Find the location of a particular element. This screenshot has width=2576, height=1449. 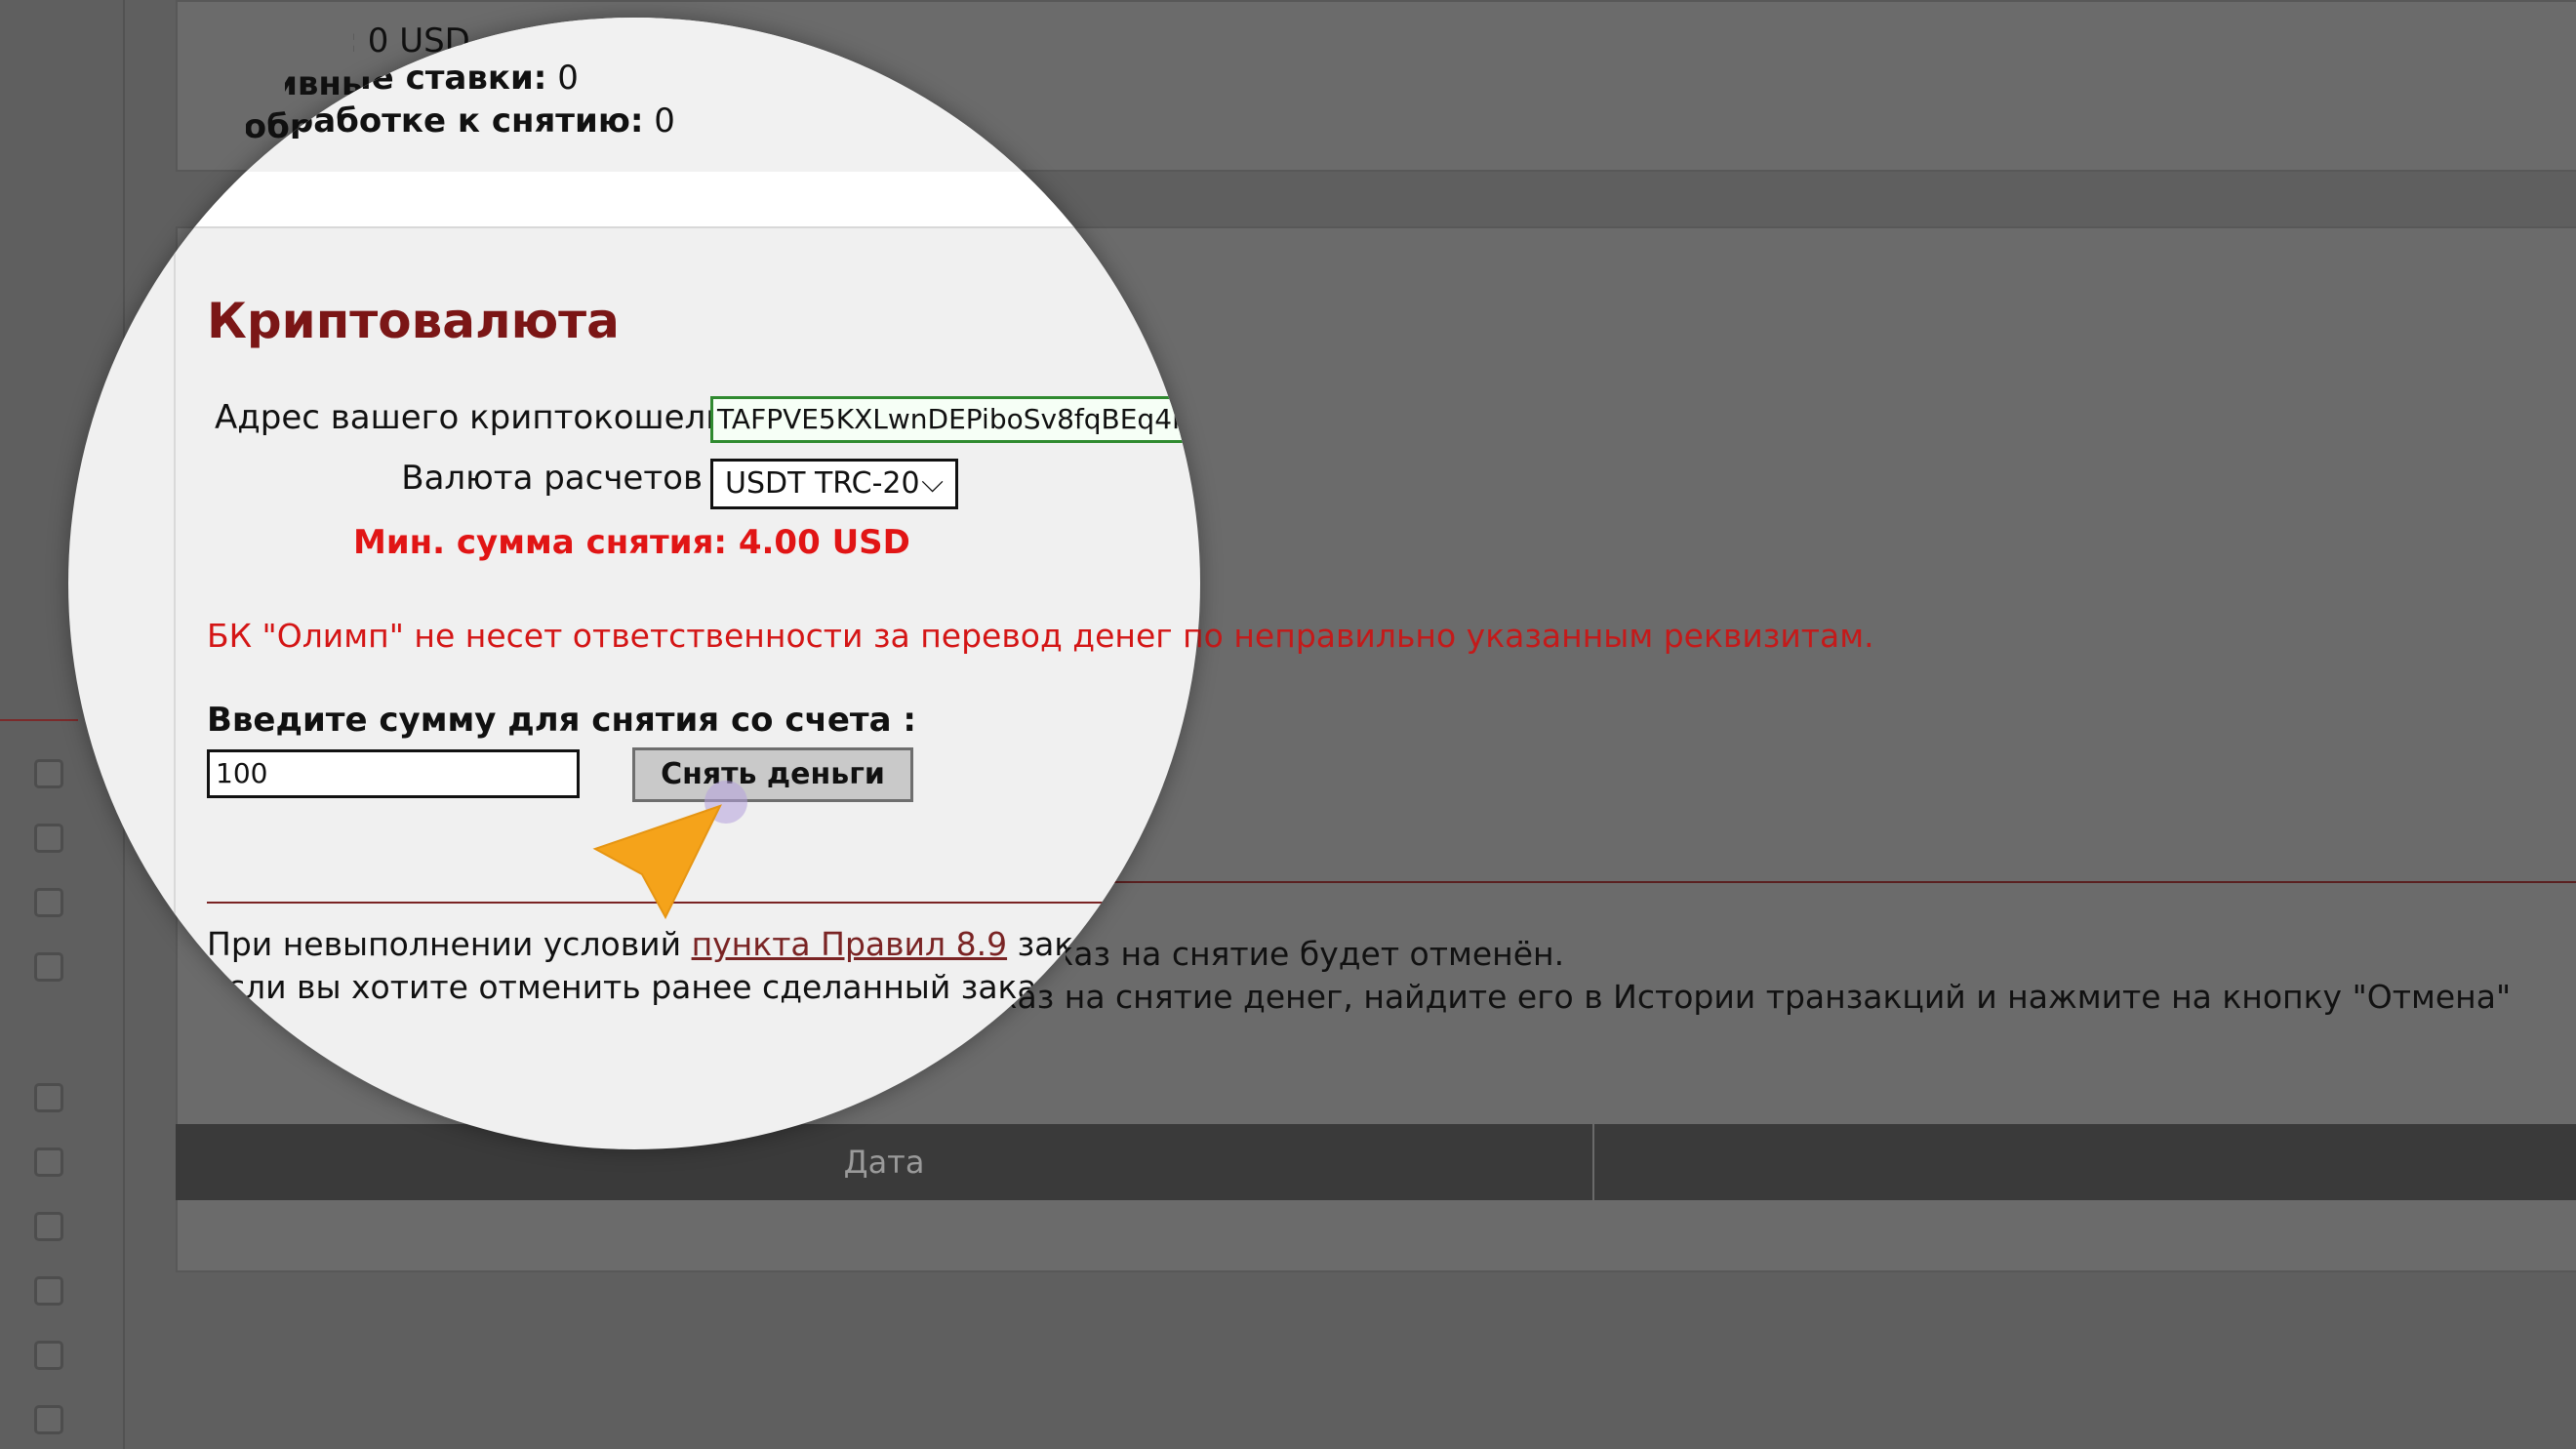

column-separator is located at coordinates (1593, 1162).